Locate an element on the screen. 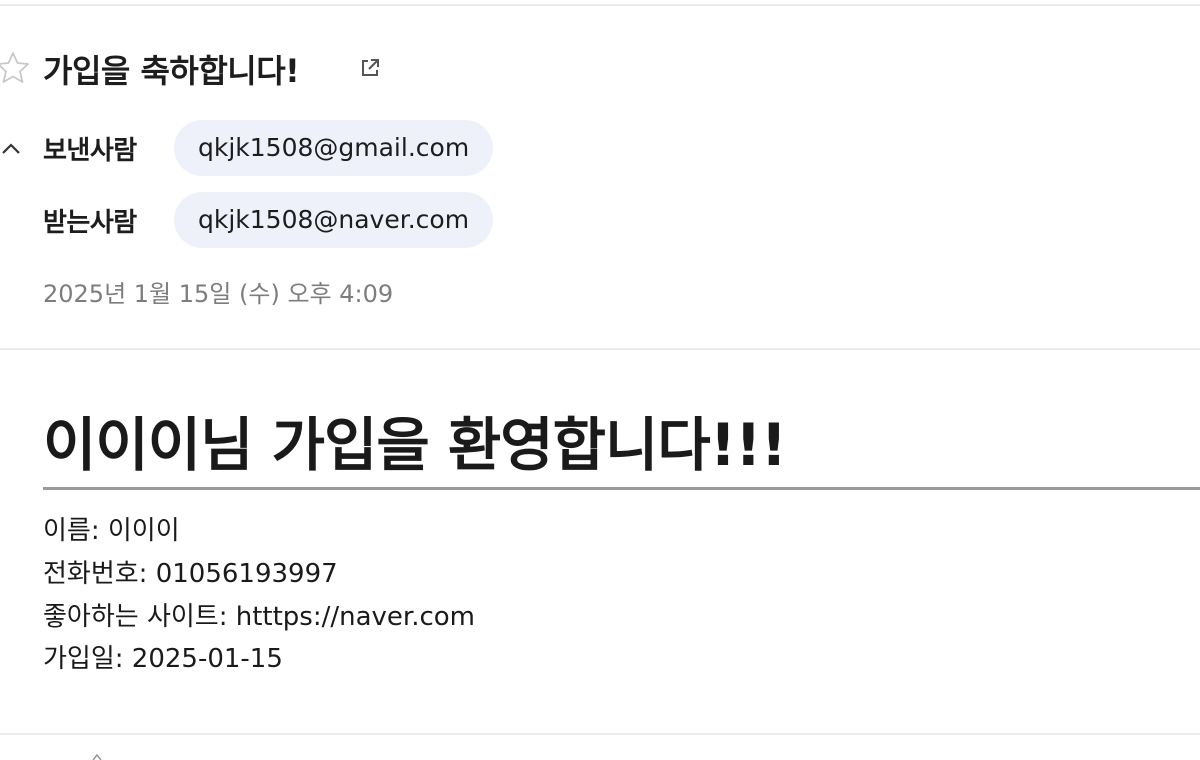  sender-chip: qkjk1508@gmail.com is located at coordinates (334, 148).